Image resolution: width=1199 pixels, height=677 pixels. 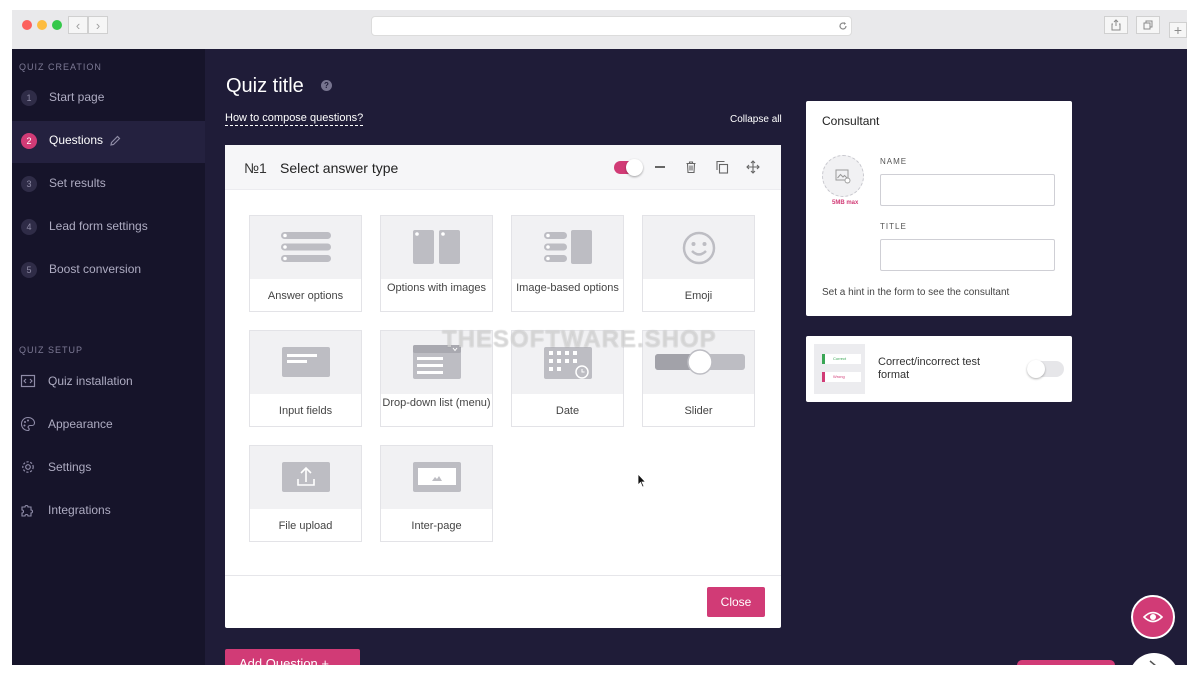 What do you see at coordinates (108, 468) in the screenshot?
I see `sidebar-item-settings: Settings` at bounding box center [108, 468].